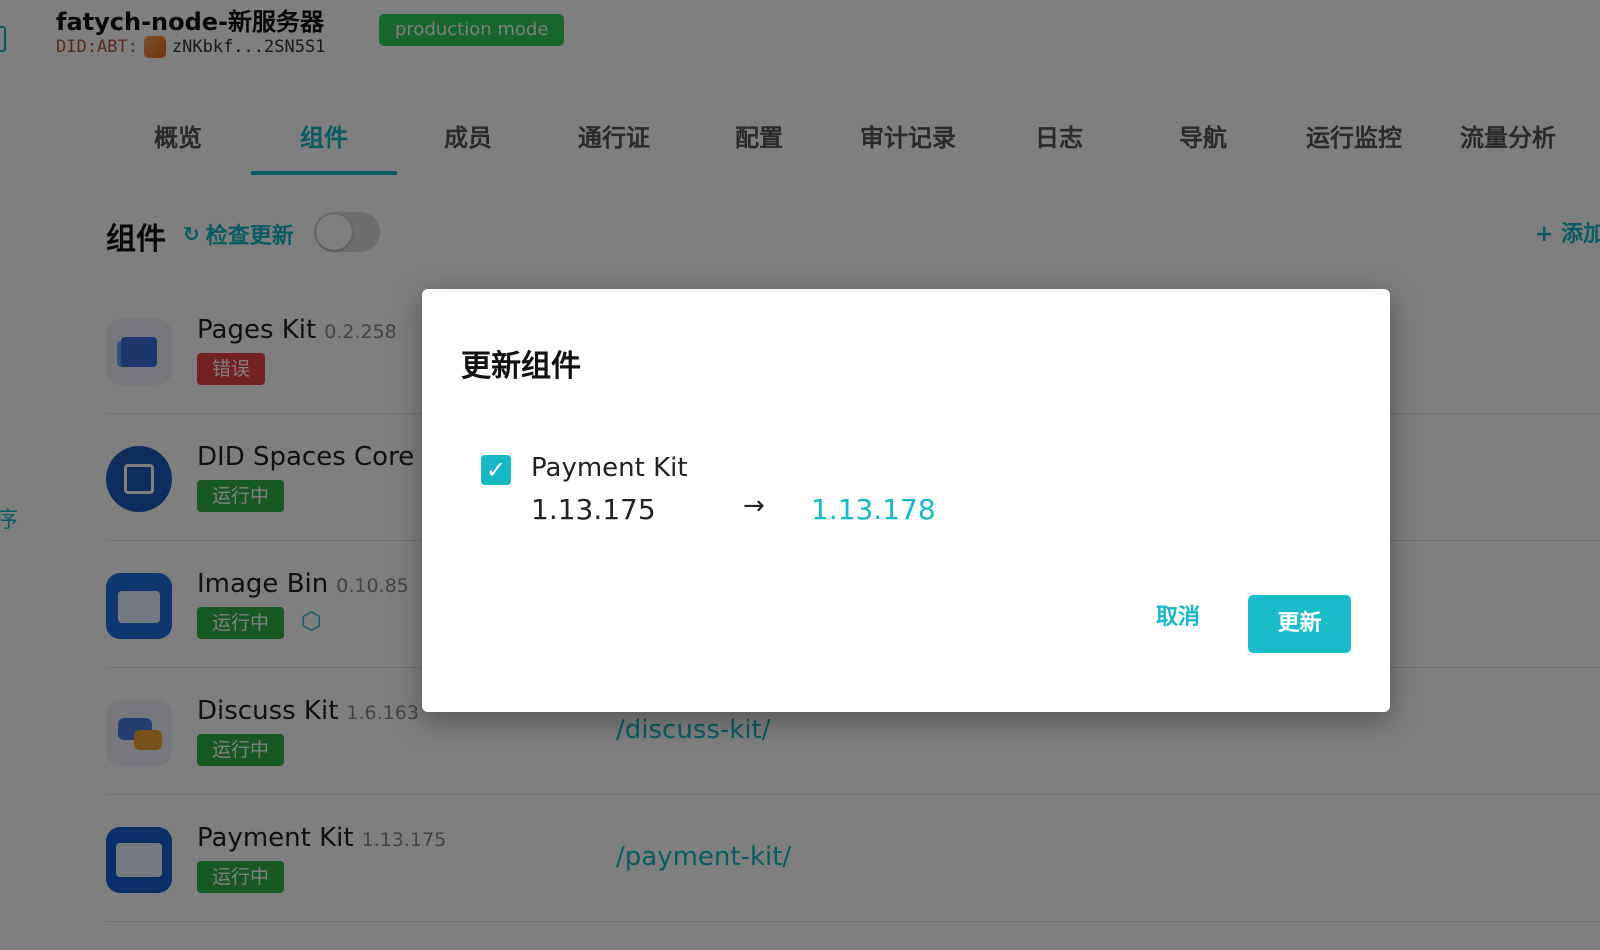 The height and width of the screenshot is (950, 1600). I want to click on update-button: 更新, so click(1299, 624).